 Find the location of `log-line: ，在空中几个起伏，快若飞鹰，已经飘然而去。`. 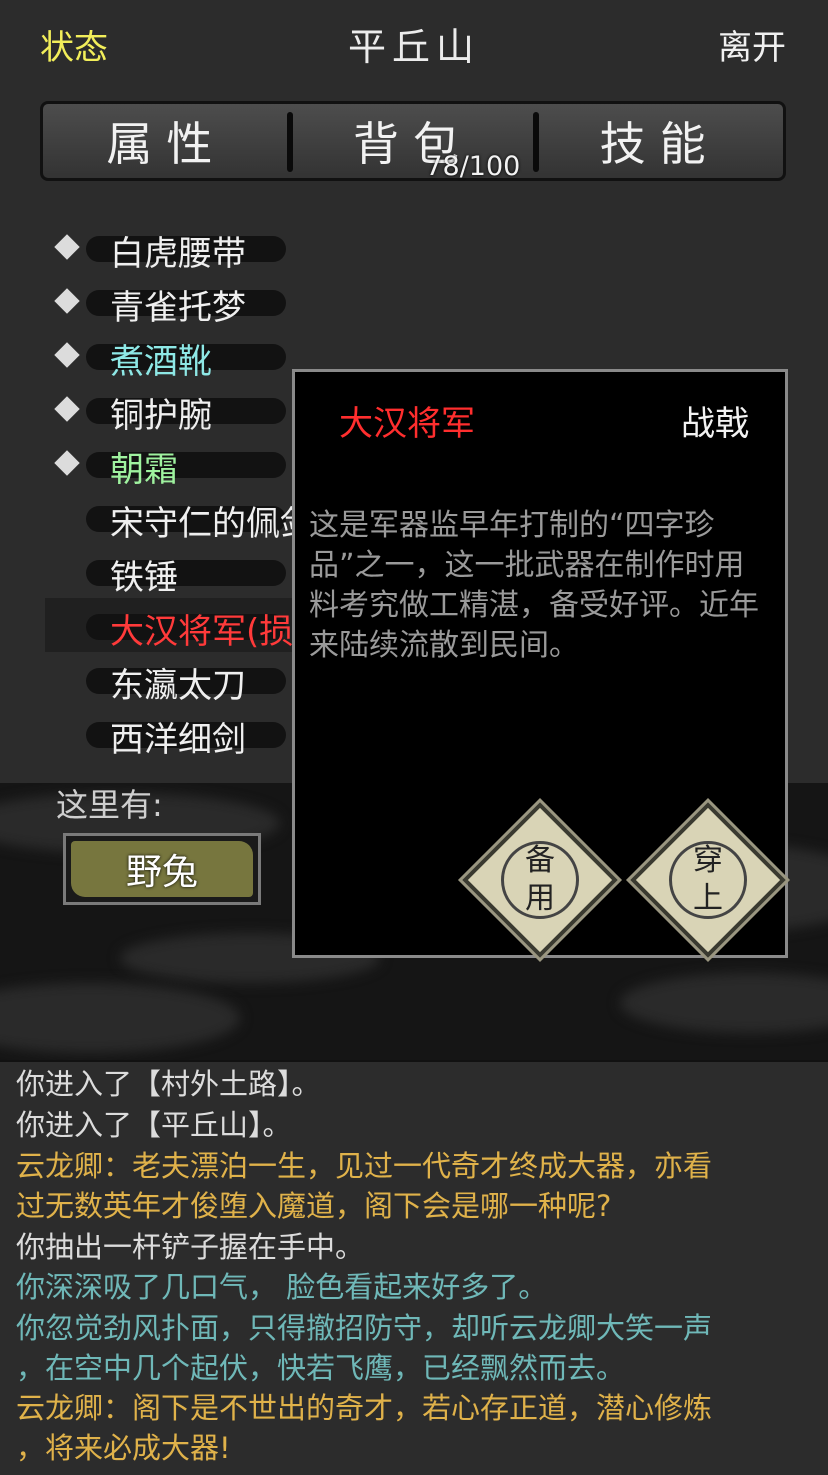

log-line: ，在空中几个起伏，快若飞鹰，已经飘然而去。 is located at coordinates (321, 1368).